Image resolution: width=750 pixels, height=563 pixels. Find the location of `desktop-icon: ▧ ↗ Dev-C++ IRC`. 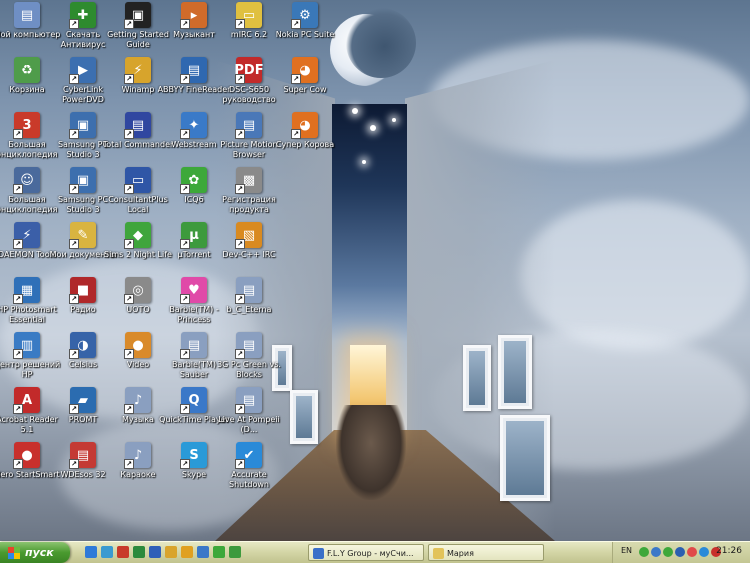

desktop-icon: ▧ ↗ Dev-C++ IRC is located at coordinates (249, 241).